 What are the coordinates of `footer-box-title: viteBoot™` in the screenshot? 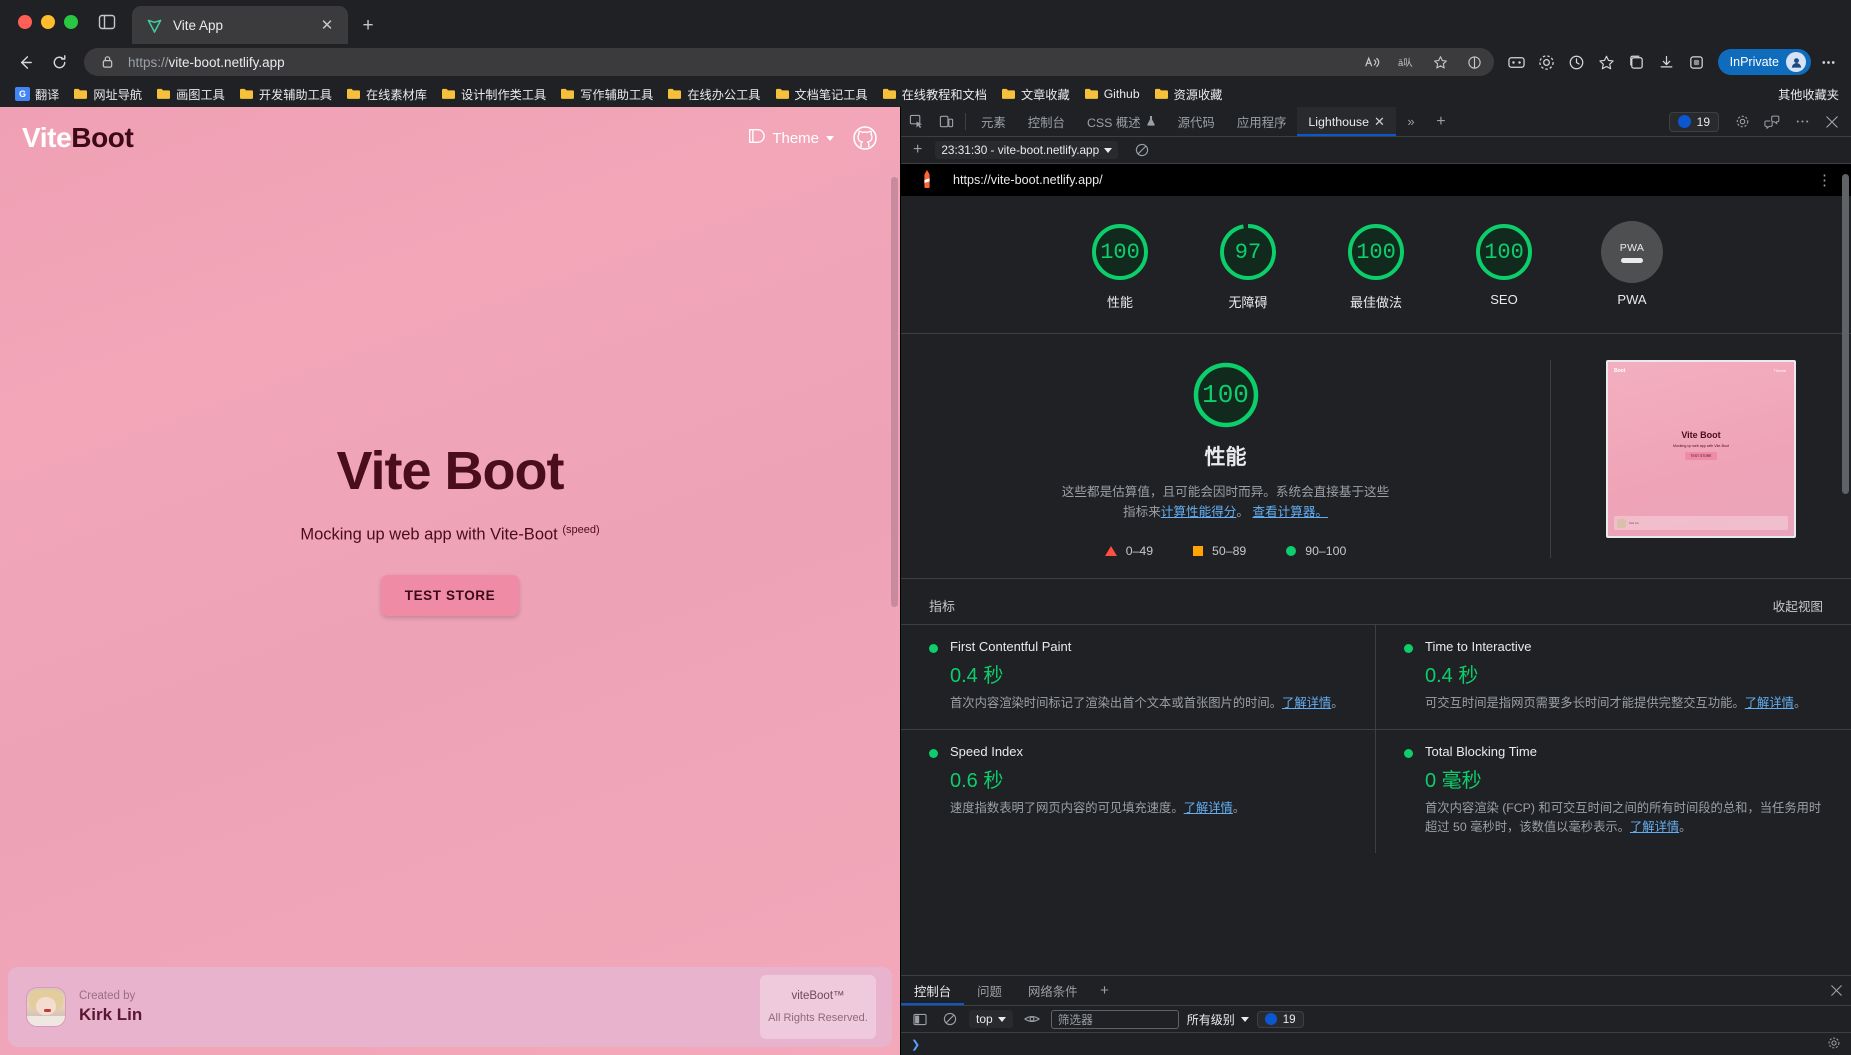 It's located at (818, 996).